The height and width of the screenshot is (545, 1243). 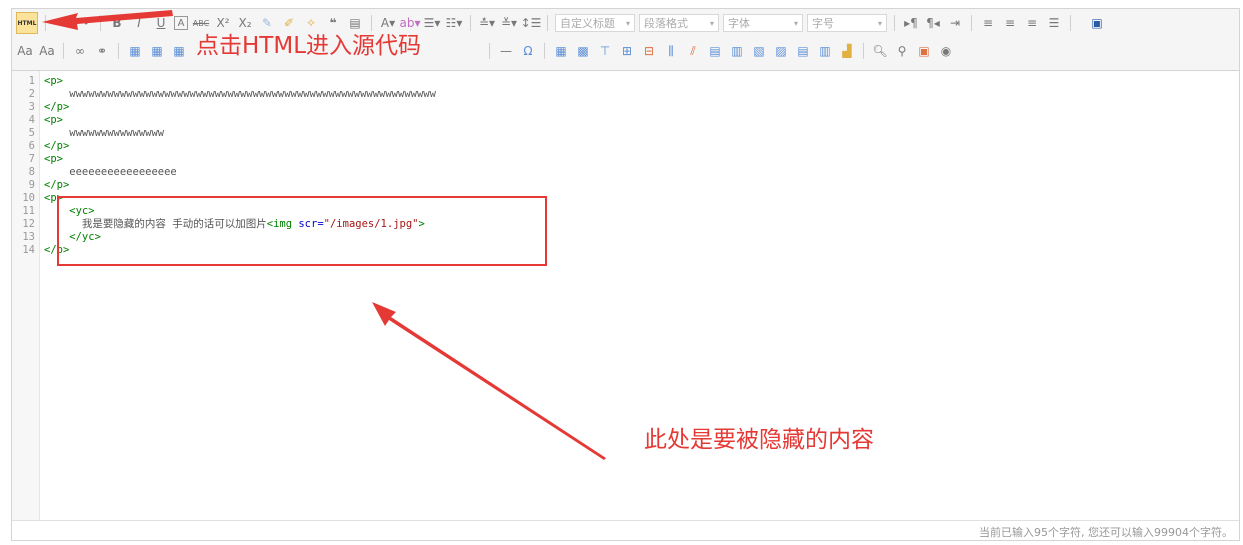 What do you see at coordinates (107, 20) in the screenshot?
I see `arrow-to-html-button` at bounding box center [107, 20].